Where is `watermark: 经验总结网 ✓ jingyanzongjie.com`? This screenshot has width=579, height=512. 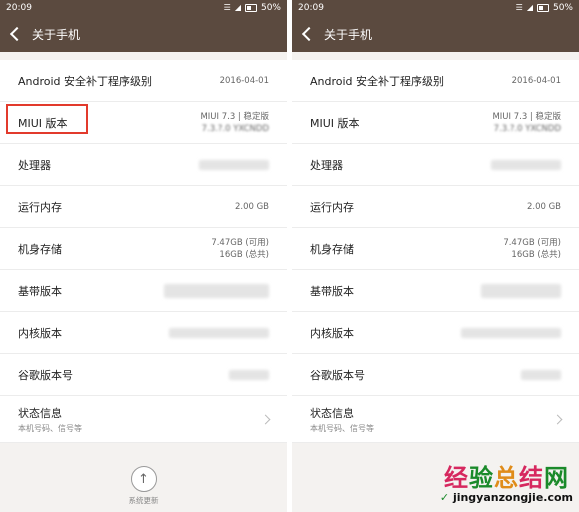 watermark: 经验总结网 ✓ jingyanzongjie.com is located at coordinates (506, 481).